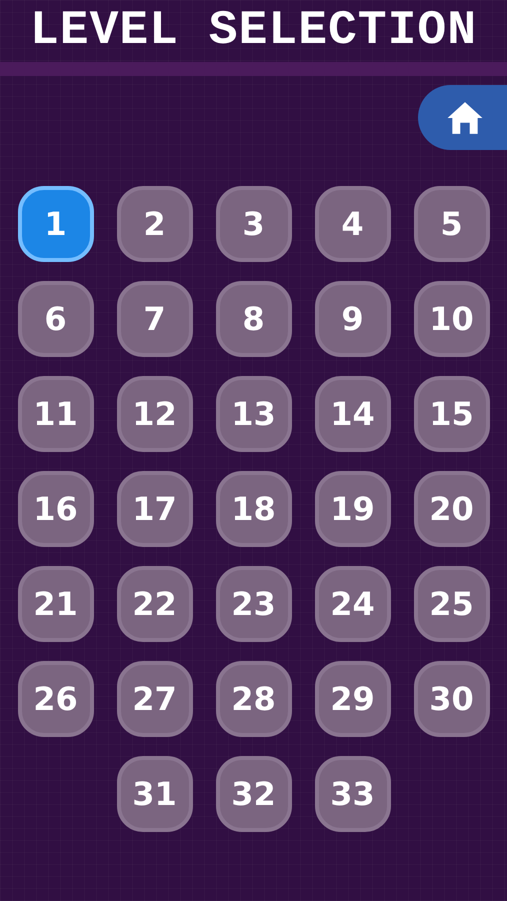 The image size is (507, 901). Describe the element at coordinates (254, 414) in the screenshot. I see `level-button: 13` at that location.